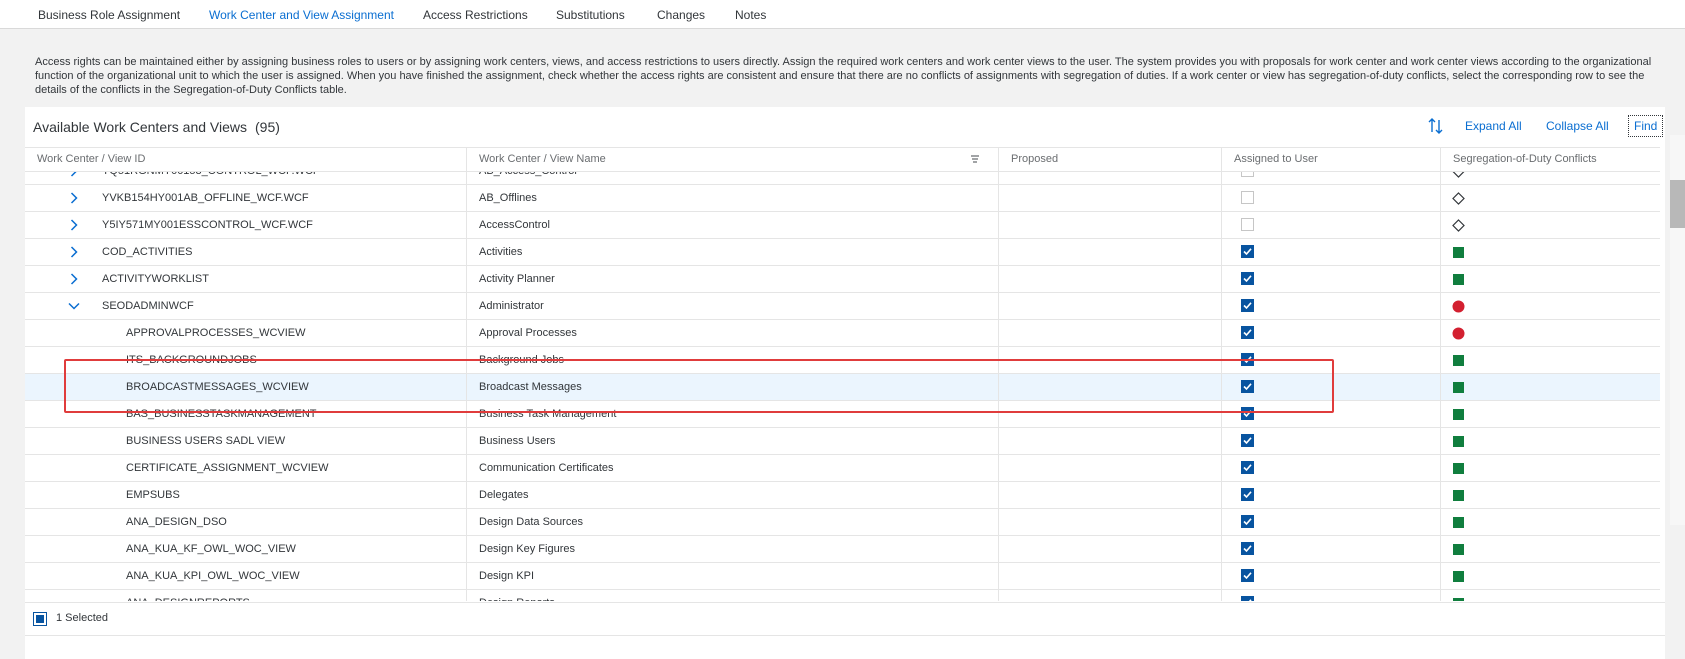 This screenshot has height=659, width=1685. Describe the element at coordinates (1550, 159) in the screenshot. I see `column-header-sod: Segregation-of-Duty Conflicts` at that location.